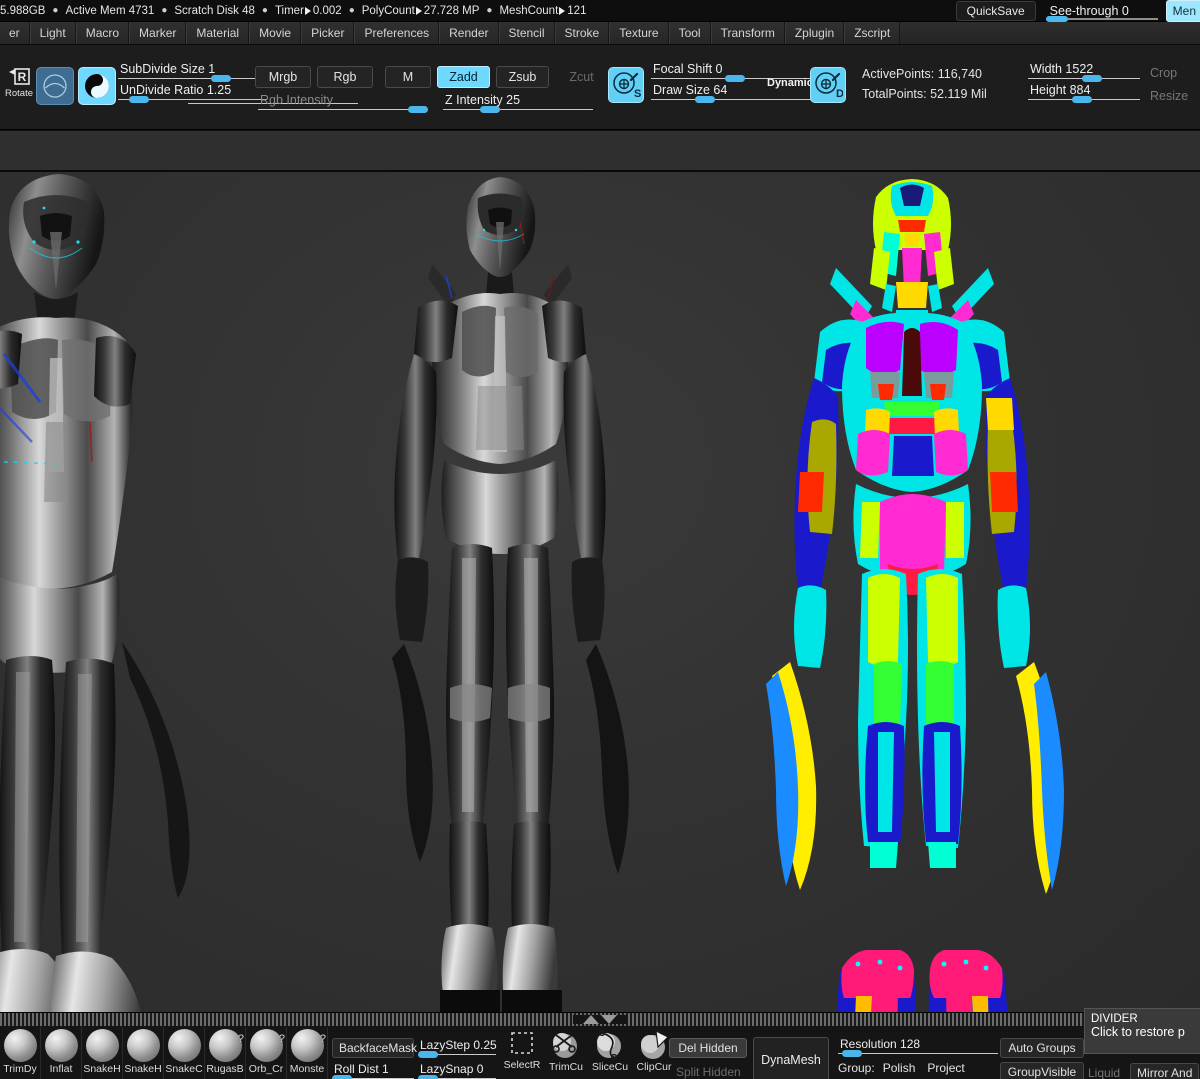  I want to click on menu-item-movie: Movie, so click(275, 33).